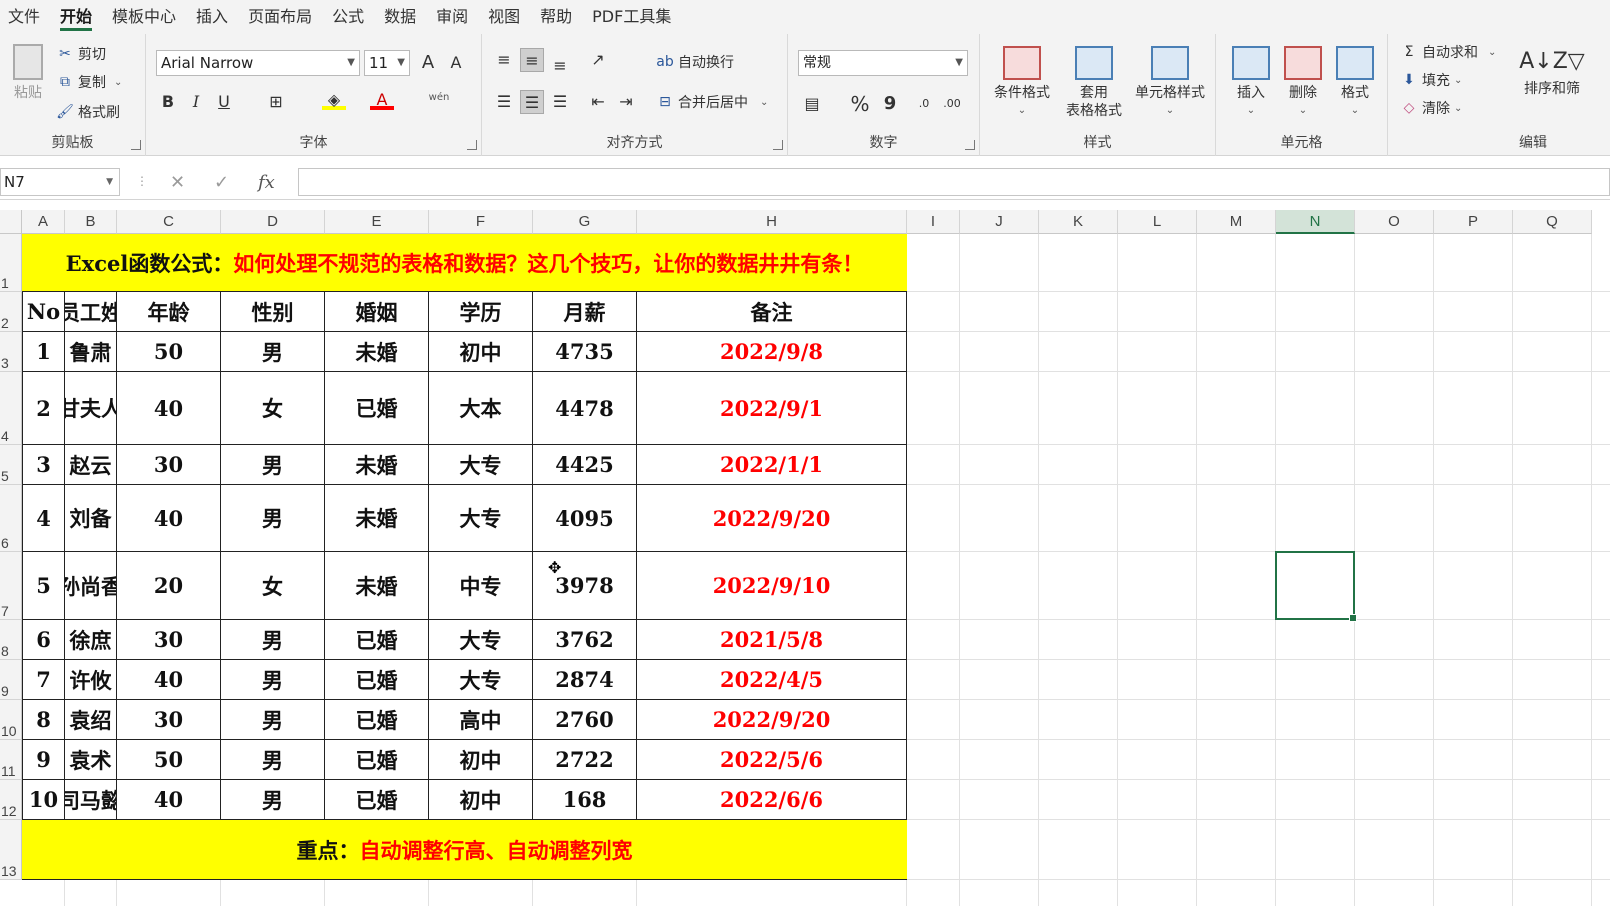  I want to click on table-cell: 2, so click(43, 408).